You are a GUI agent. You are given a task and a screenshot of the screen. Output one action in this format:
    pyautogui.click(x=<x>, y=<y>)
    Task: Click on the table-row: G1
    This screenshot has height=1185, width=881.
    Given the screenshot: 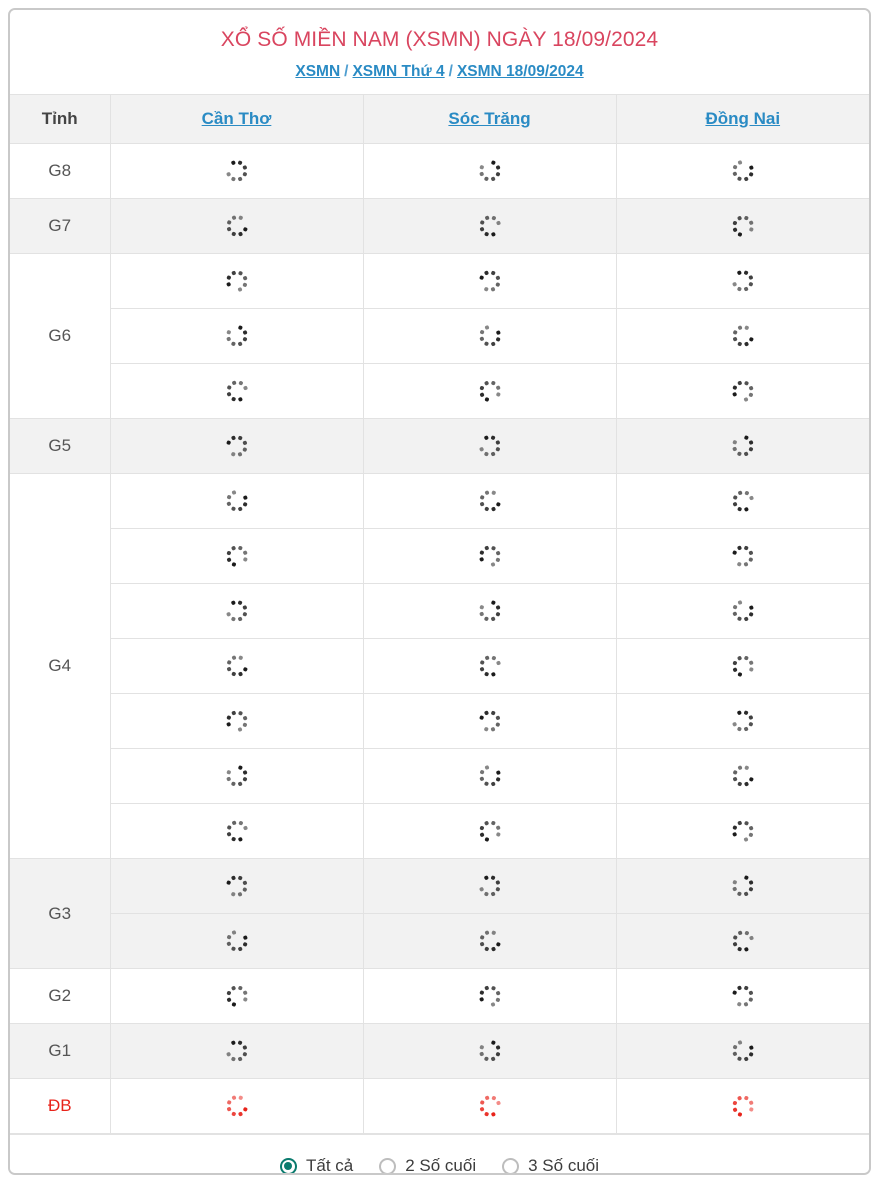 What is the action you would take?
    pyautogui.click(x=439, y=1051)
    